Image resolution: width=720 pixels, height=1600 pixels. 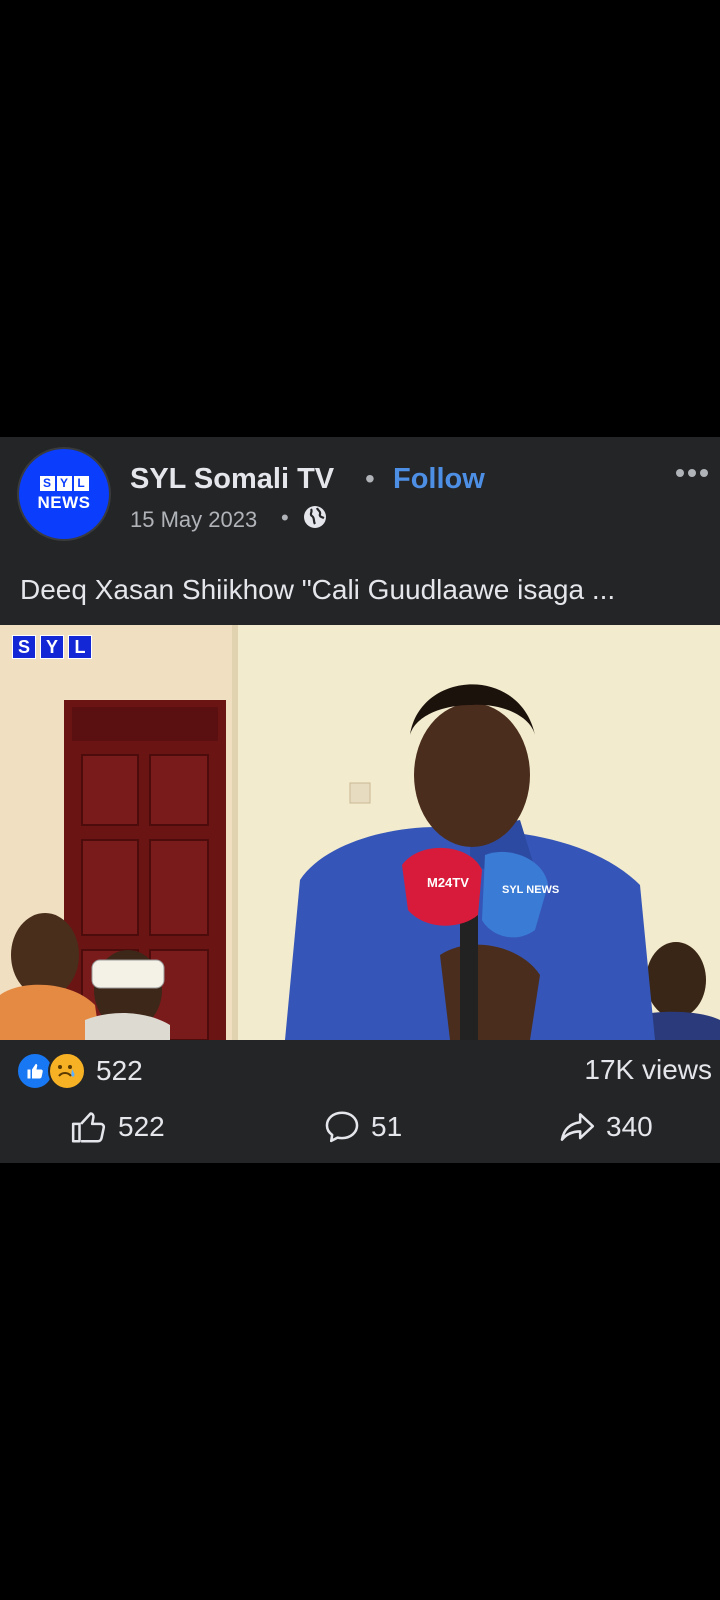 What do you see at coordinates (387, 1126) in the screenshot?
I see `comment-count: 51` at bounding box center [387, 1126].